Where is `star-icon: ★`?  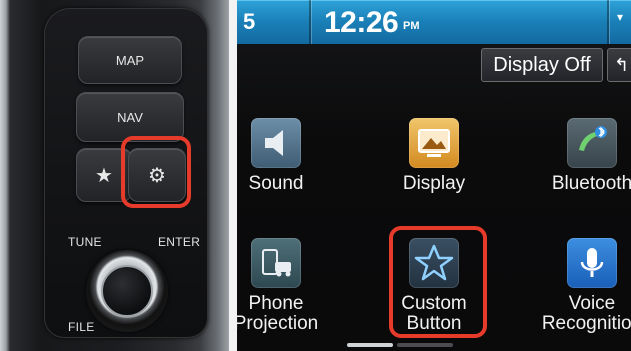 star-icon: ★ is located at coordinates (104, 175).